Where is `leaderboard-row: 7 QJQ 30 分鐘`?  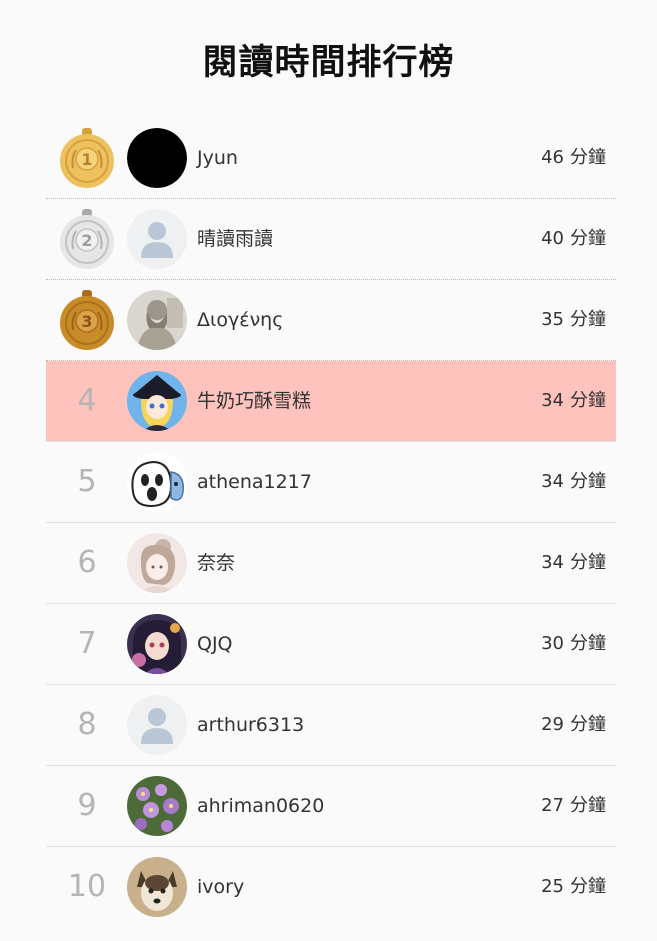 leaderboard-row: 7 QJQ 30 分鐘 is located at coordinates (331, 644).